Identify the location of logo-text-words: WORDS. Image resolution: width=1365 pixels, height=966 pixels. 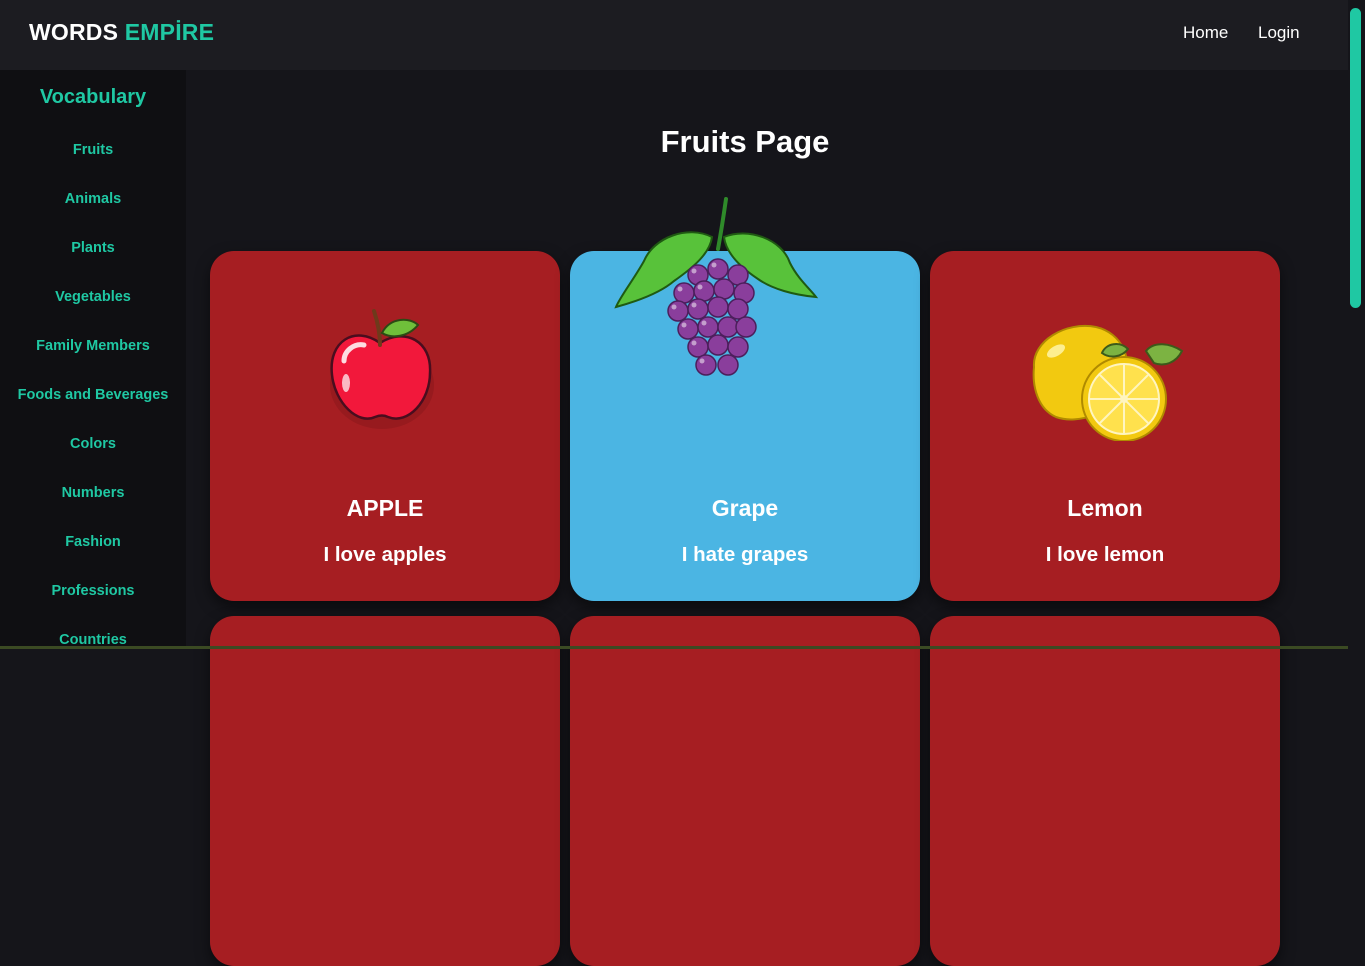
(74, 32).